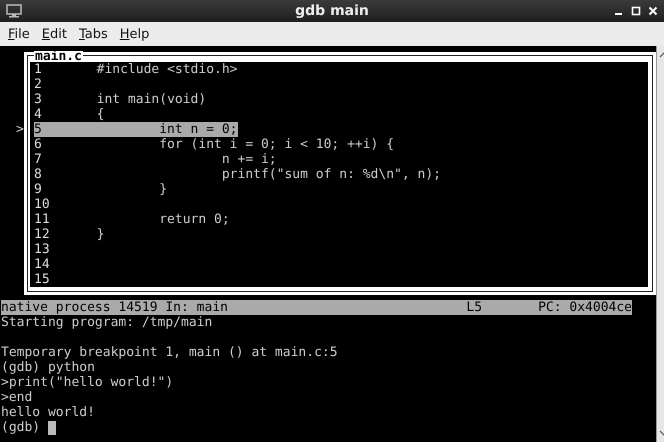  I want to click on code-line: n += i;, so click(248, 159).